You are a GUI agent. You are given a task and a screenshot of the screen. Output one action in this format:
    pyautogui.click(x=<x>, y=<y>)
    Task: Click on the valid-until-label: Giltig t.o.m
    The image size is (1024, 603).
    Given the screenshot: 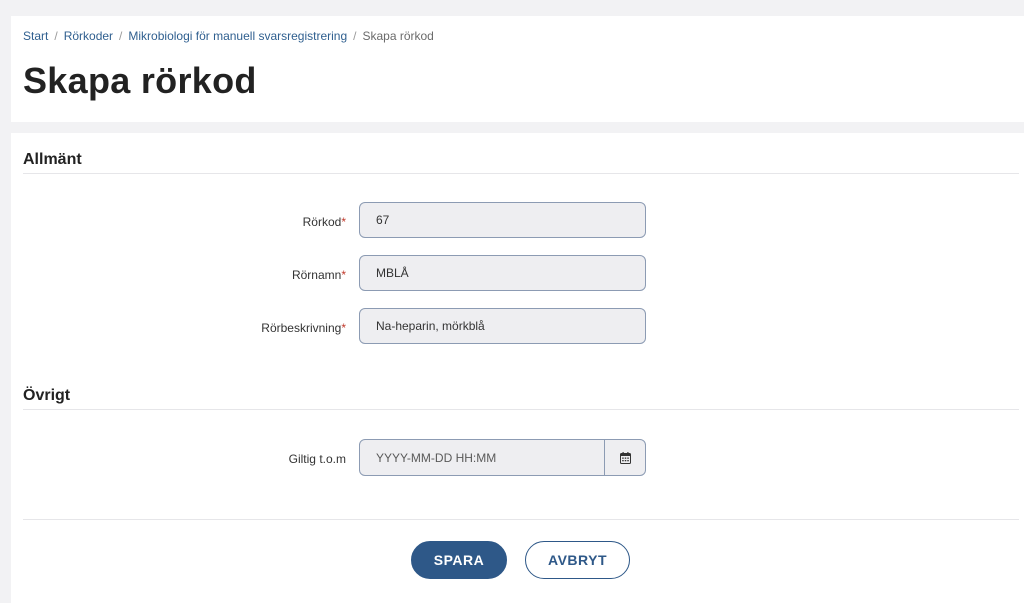 What is the action you would take?
    pyautogui.click(x=317, y=459)
    